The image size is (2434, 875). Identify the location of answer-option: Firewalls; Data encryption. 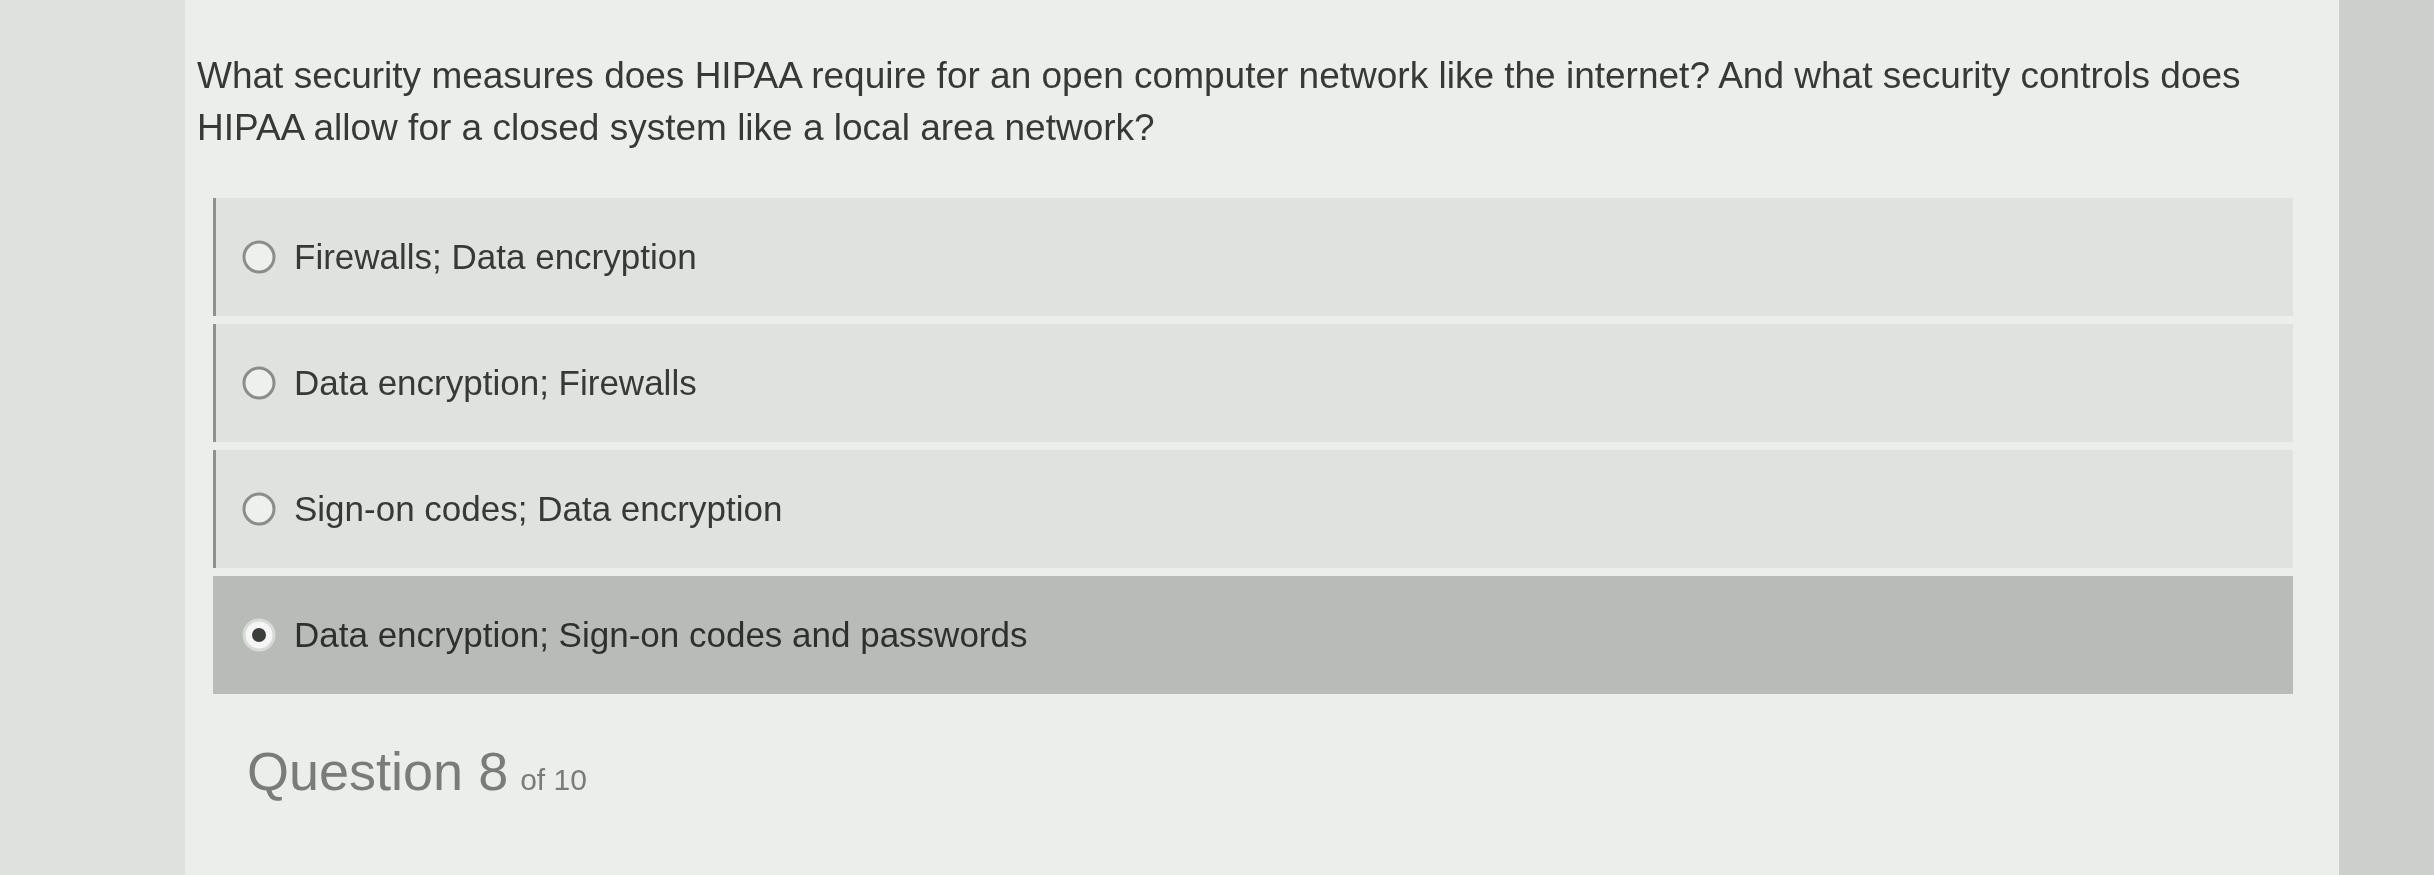
(1253, 257).